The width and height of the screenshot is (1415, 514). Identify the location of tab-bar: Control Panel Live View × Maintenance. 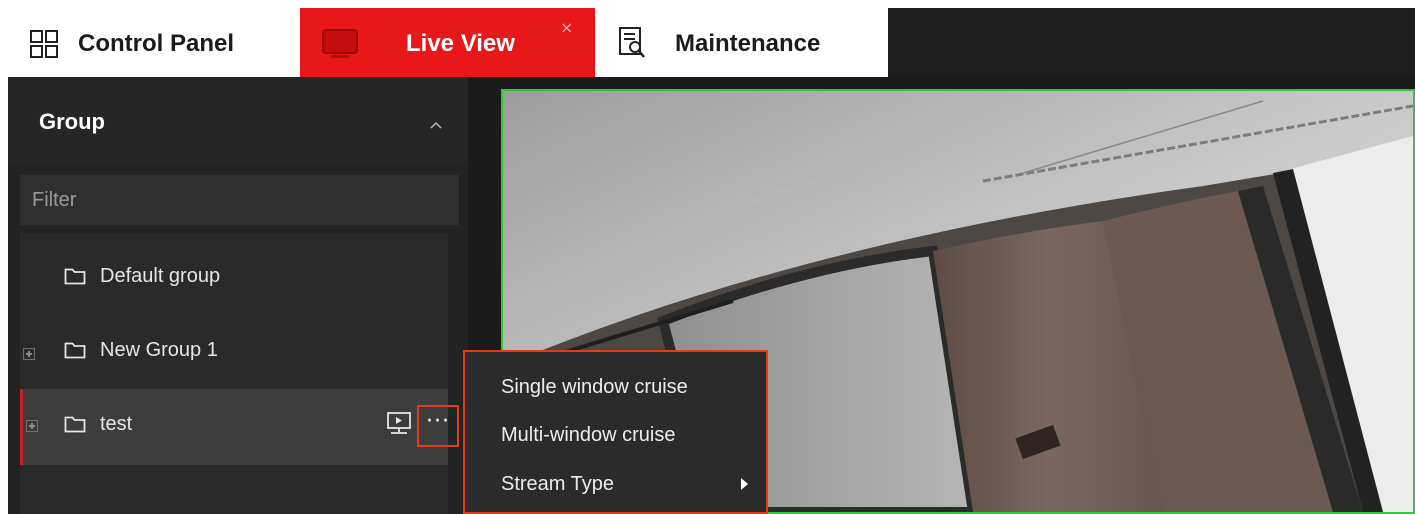
(711, 42).